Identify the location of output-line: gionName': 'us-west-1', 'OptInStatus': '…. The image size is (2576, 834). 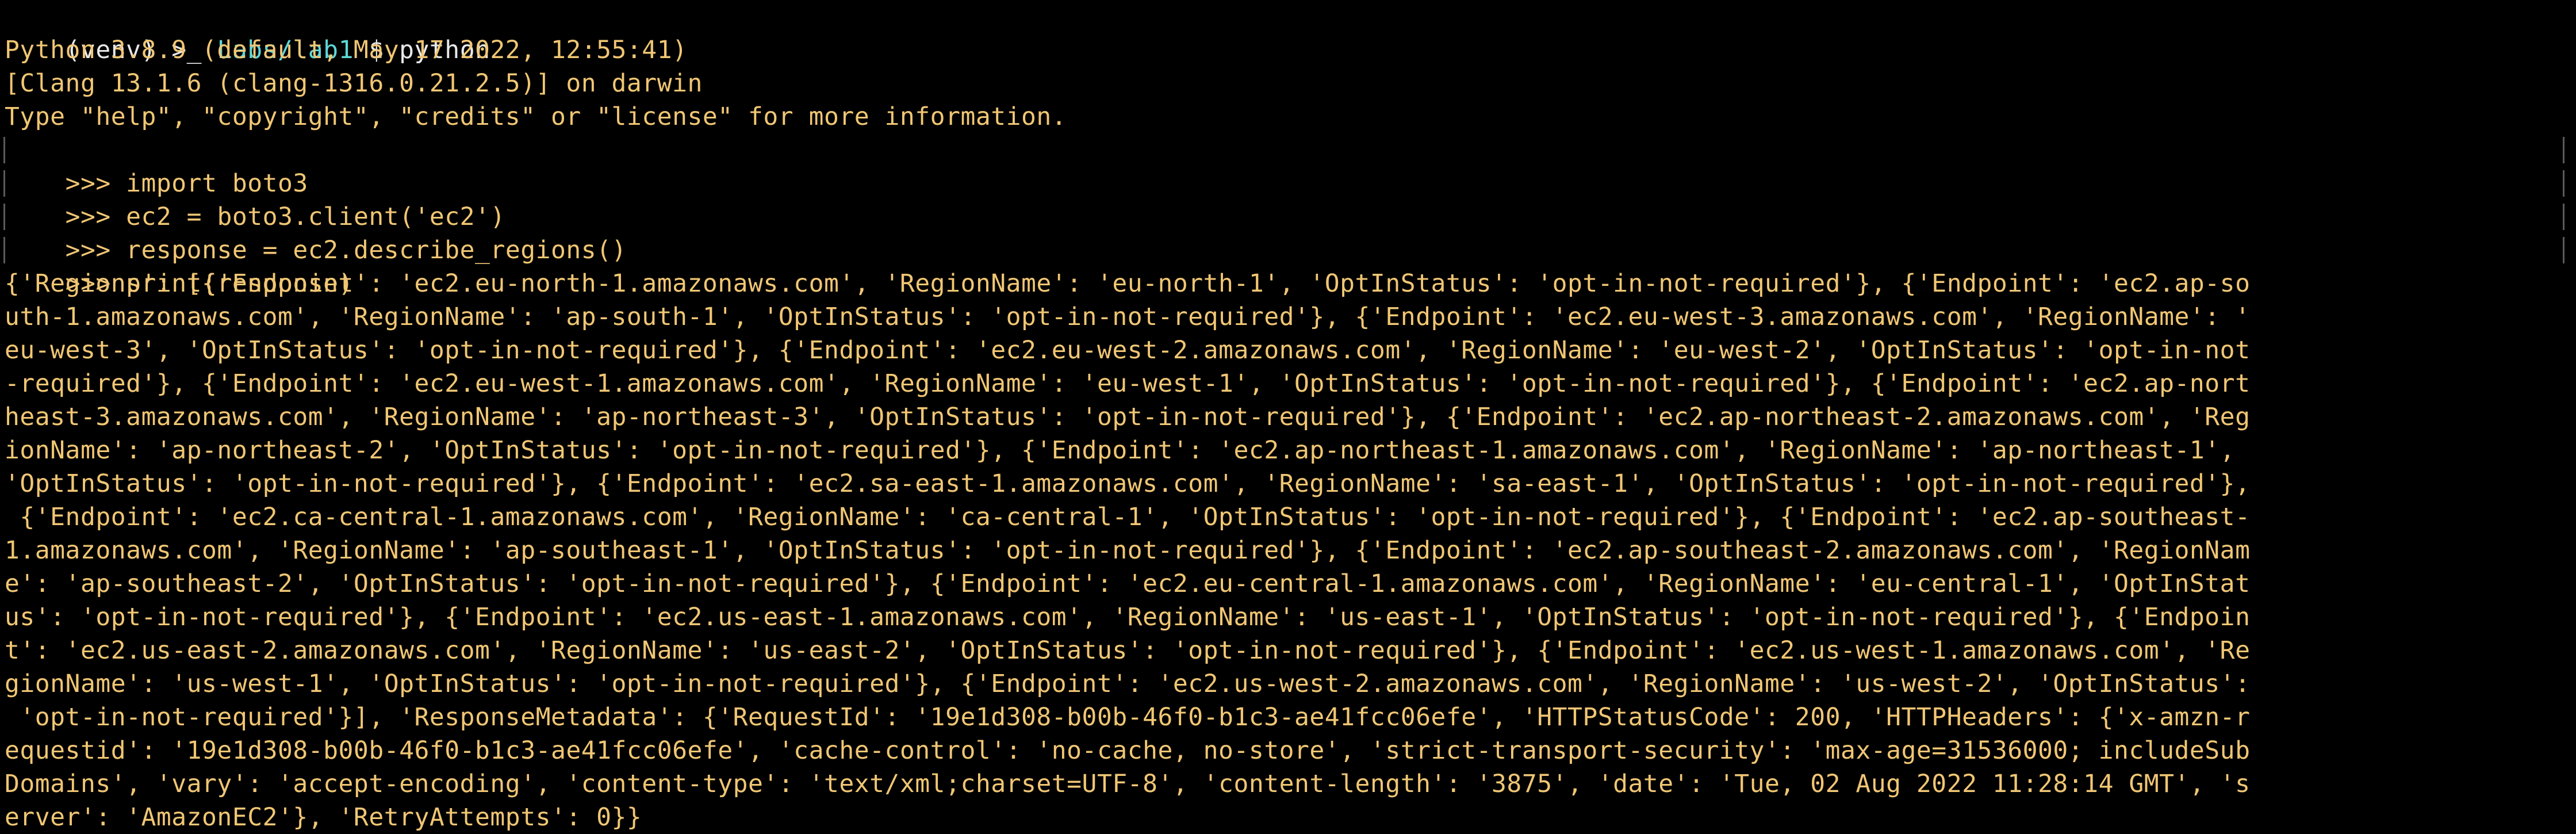
(1128, 684).